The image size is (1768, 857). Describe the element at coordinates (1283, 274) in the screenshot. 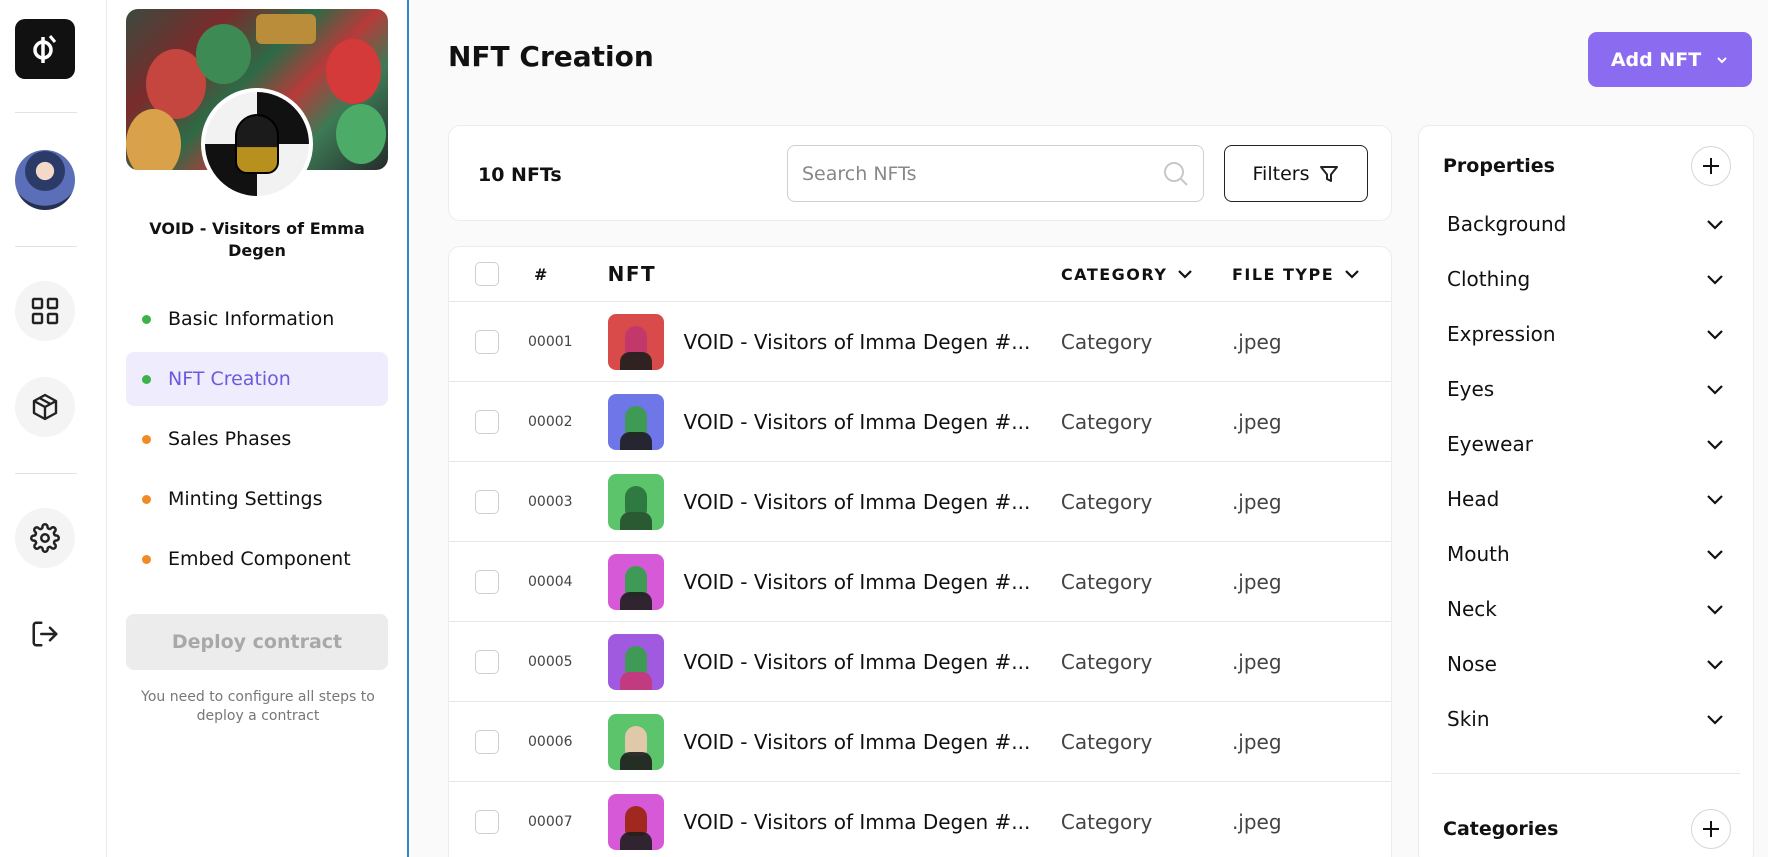

I see `column-header-label: FILE TYPE` at that location.